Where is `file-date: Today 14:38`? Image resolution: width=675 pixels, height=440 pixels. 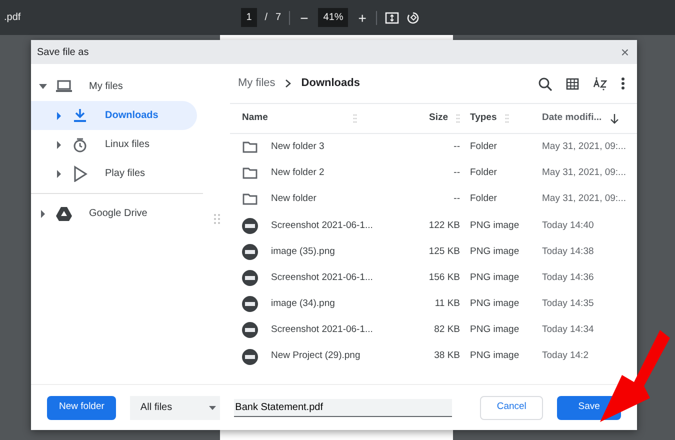 file-date: Today 14:38 is located at coordinates (568, 251).